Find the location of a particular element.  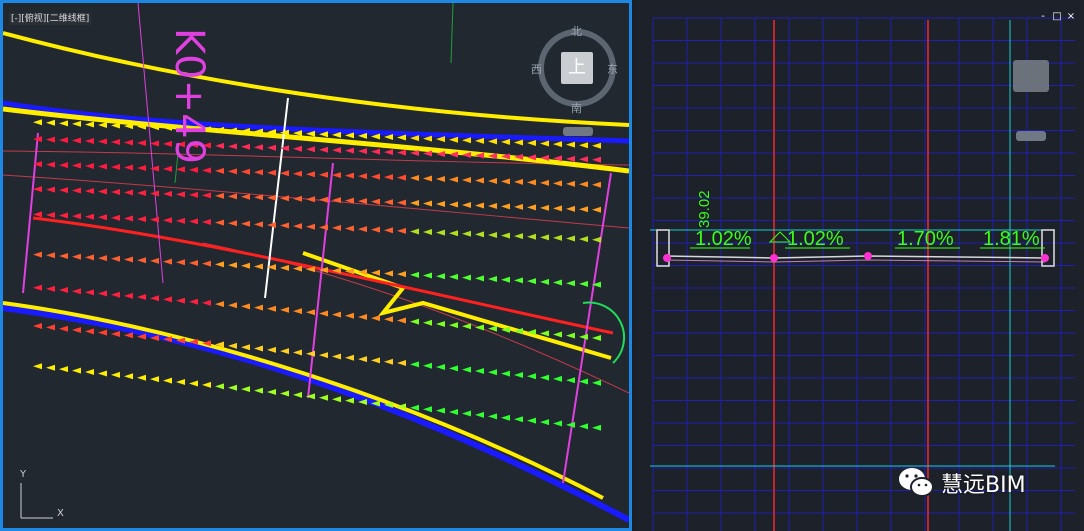

minimize-button: - is located at coordinates (1043, 17).